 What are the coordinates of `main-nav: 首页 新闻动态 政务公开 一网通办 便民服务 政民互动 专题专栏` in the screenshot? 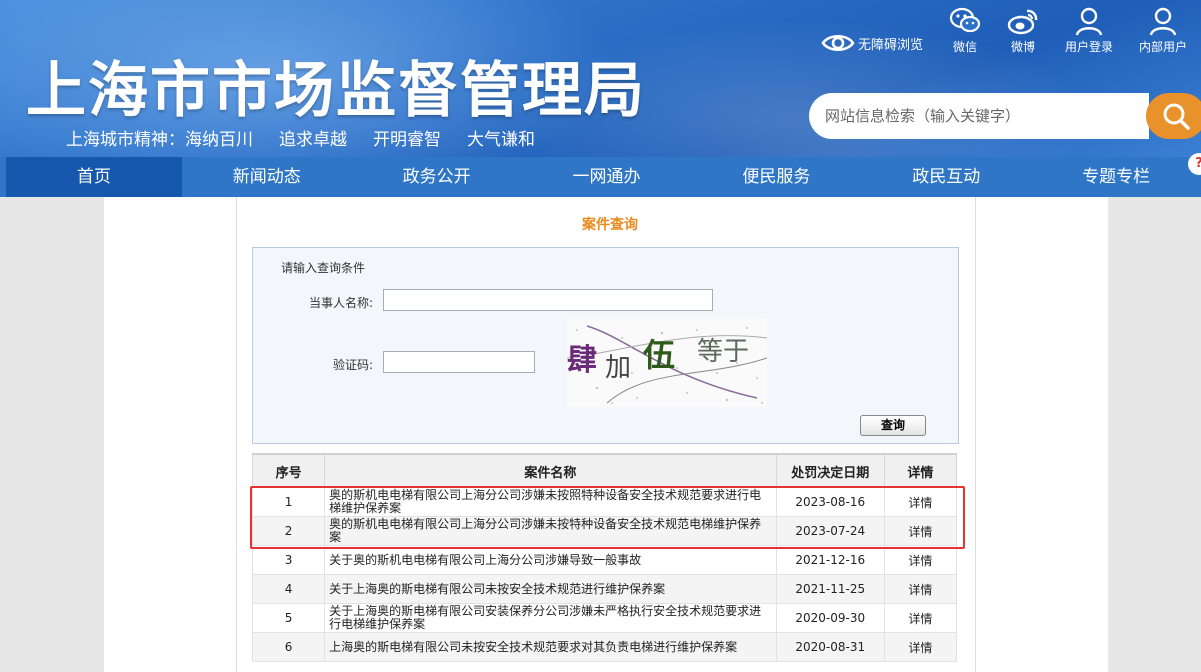 It's located at (600, 177).